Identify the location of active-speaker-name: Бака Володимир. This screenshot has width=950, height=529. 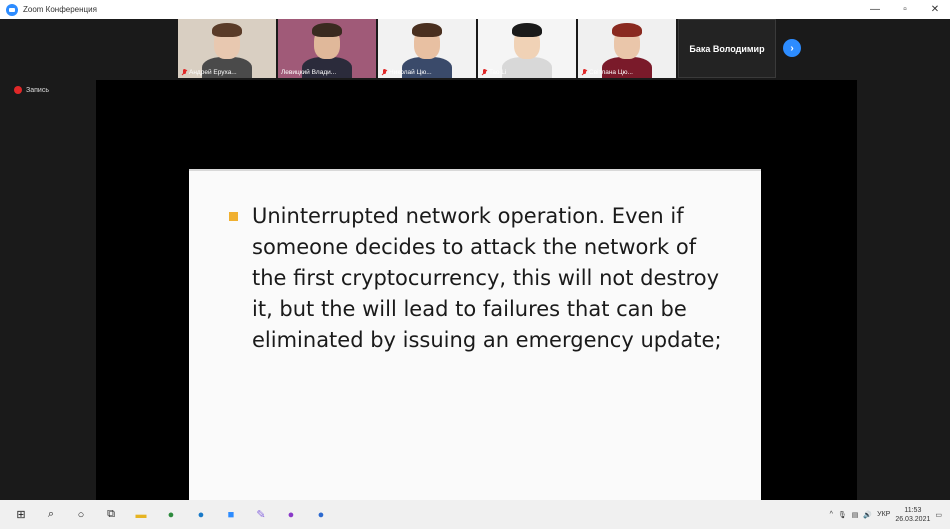
(727, 48).